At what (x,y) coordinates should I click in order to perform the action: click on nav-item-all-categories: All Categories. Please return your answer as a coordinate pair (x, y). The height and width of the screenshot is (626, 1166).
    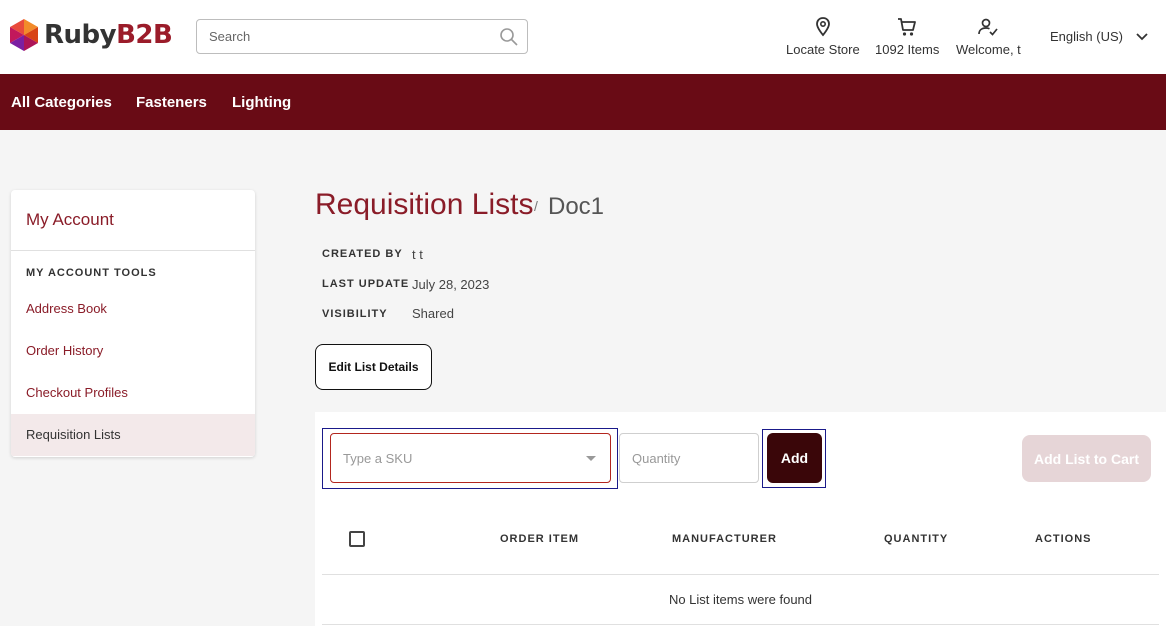
    Looking at the image, I should click on (61, 102).